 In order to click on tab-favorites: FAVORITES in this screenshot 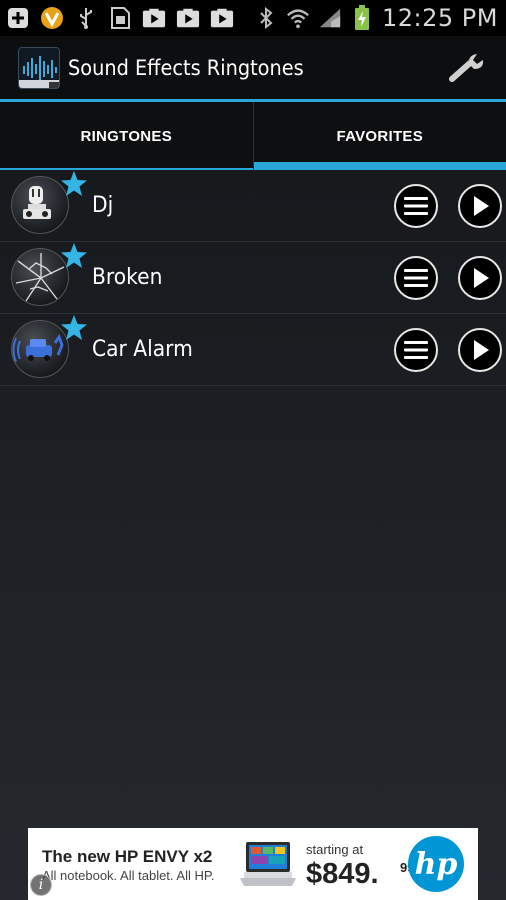, I will do `click(379, 136)`.